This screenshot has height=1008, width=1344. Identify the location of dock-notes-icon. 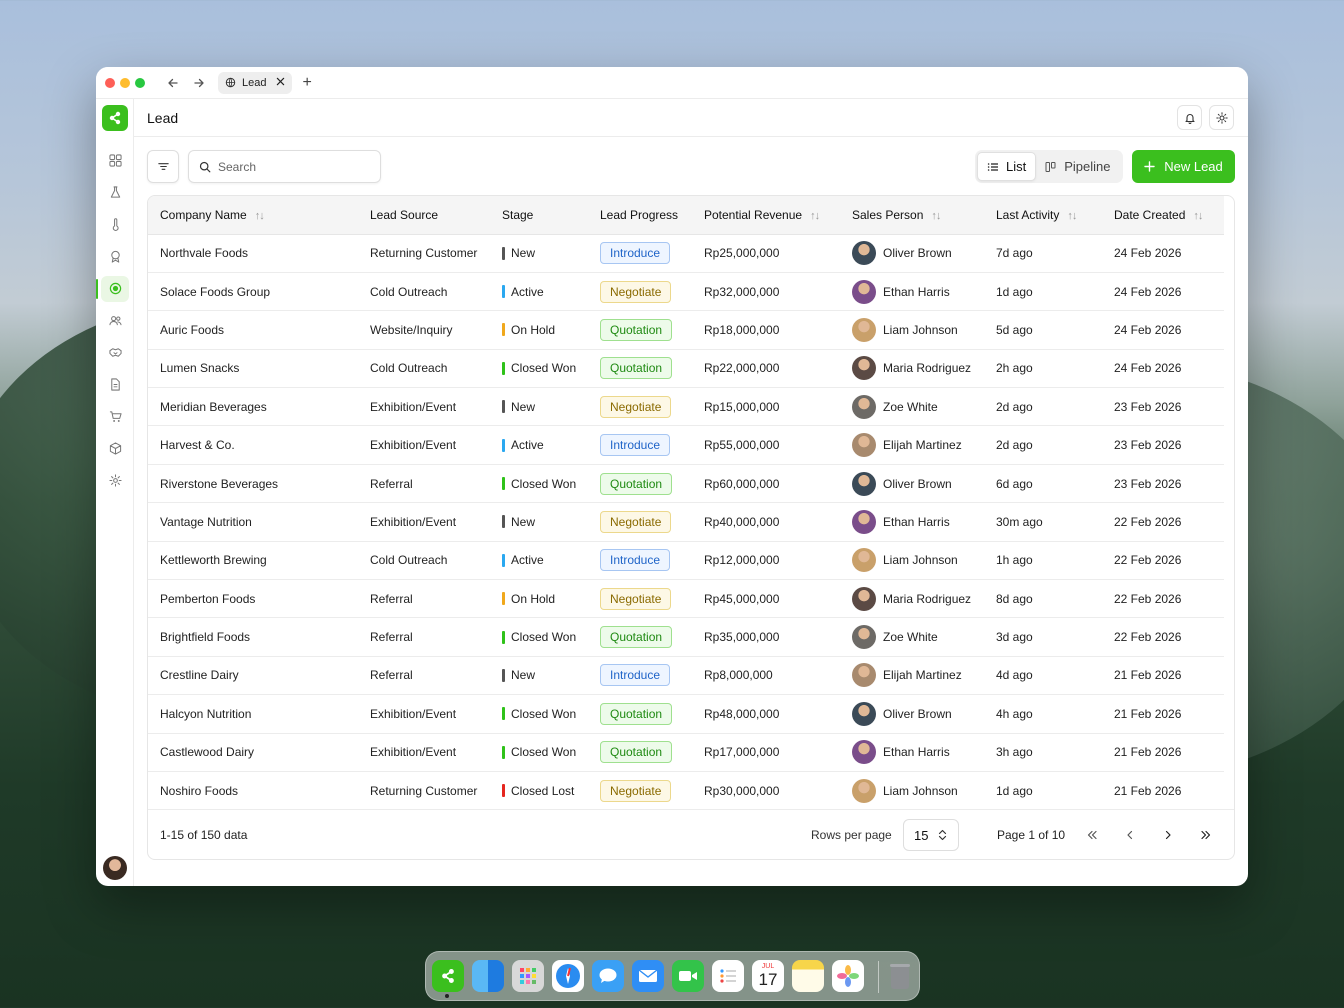
(808, 976).